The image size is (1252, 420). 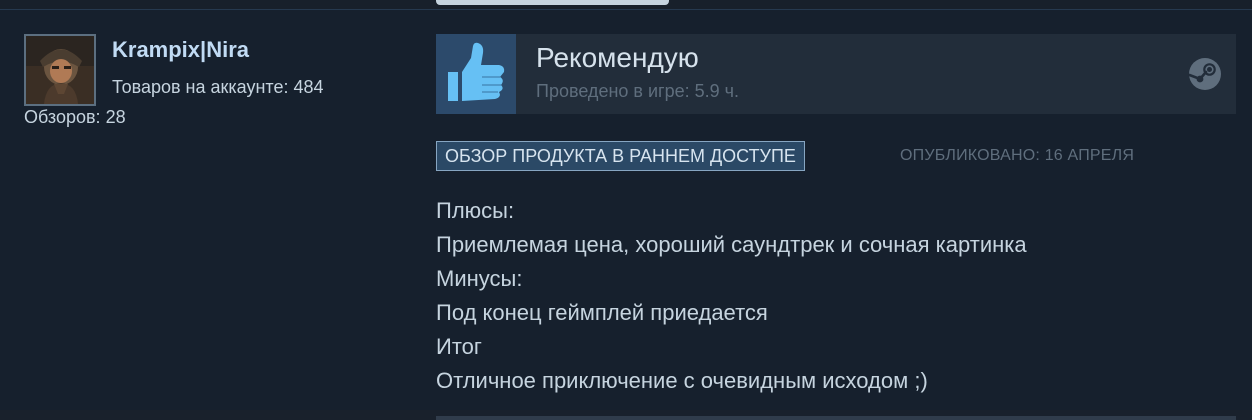 I want to click on review-line: Итог, so click(x=459, y=346).